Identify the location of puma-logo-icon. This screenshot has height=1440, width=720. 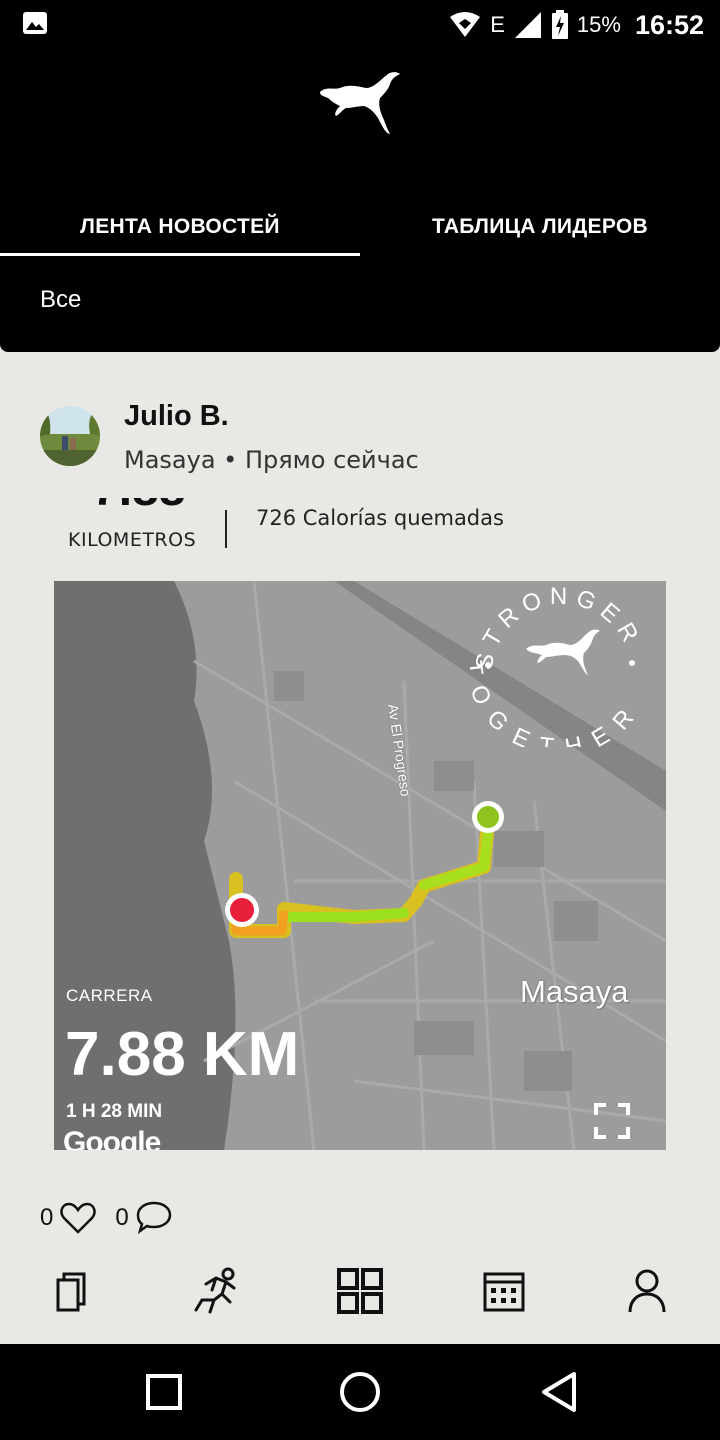
(360, 103).